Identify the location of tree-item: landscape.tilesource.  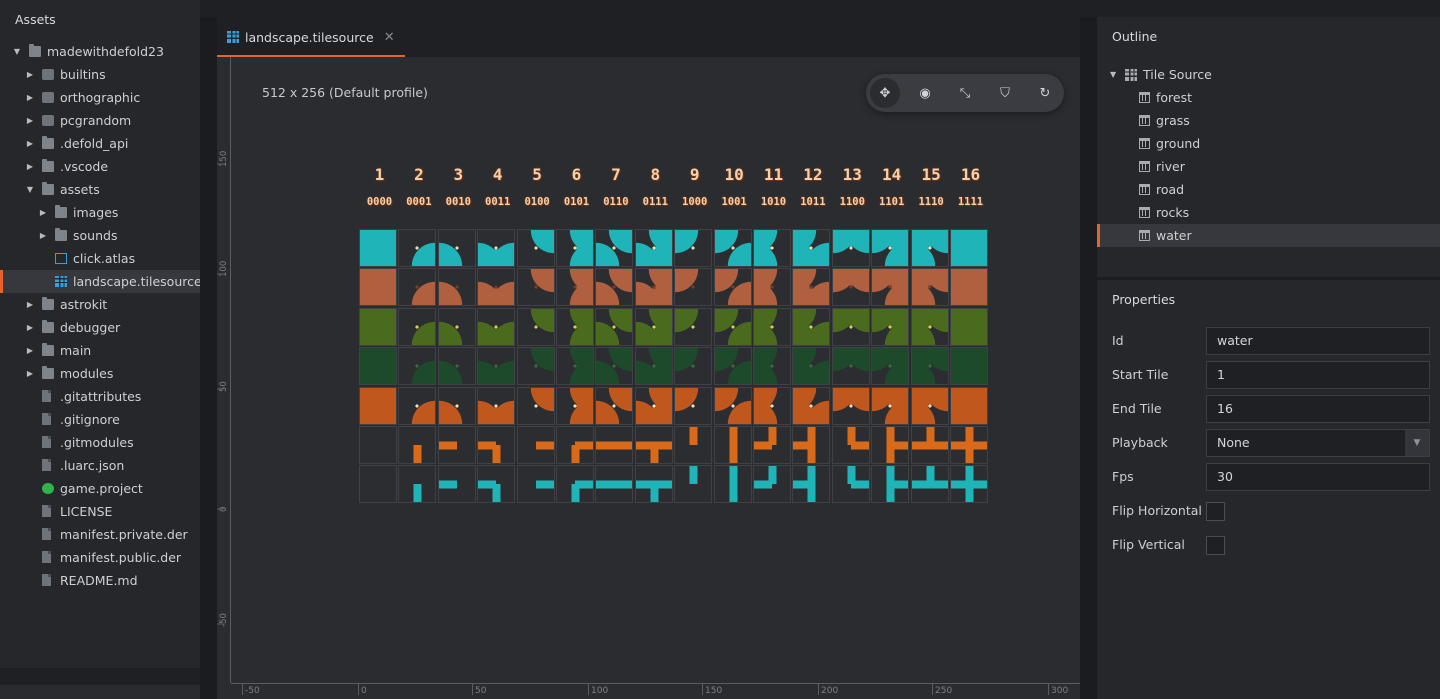
(101, 281).